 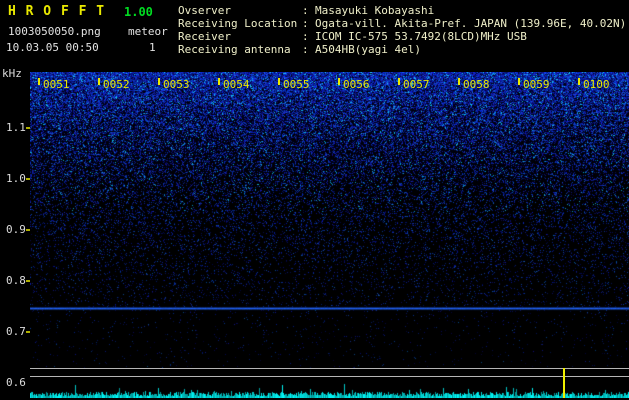 What do you see at coordinates (536, 84) in the screenshot?
I see `time-label: 0059` at bounding box center [536, 84].